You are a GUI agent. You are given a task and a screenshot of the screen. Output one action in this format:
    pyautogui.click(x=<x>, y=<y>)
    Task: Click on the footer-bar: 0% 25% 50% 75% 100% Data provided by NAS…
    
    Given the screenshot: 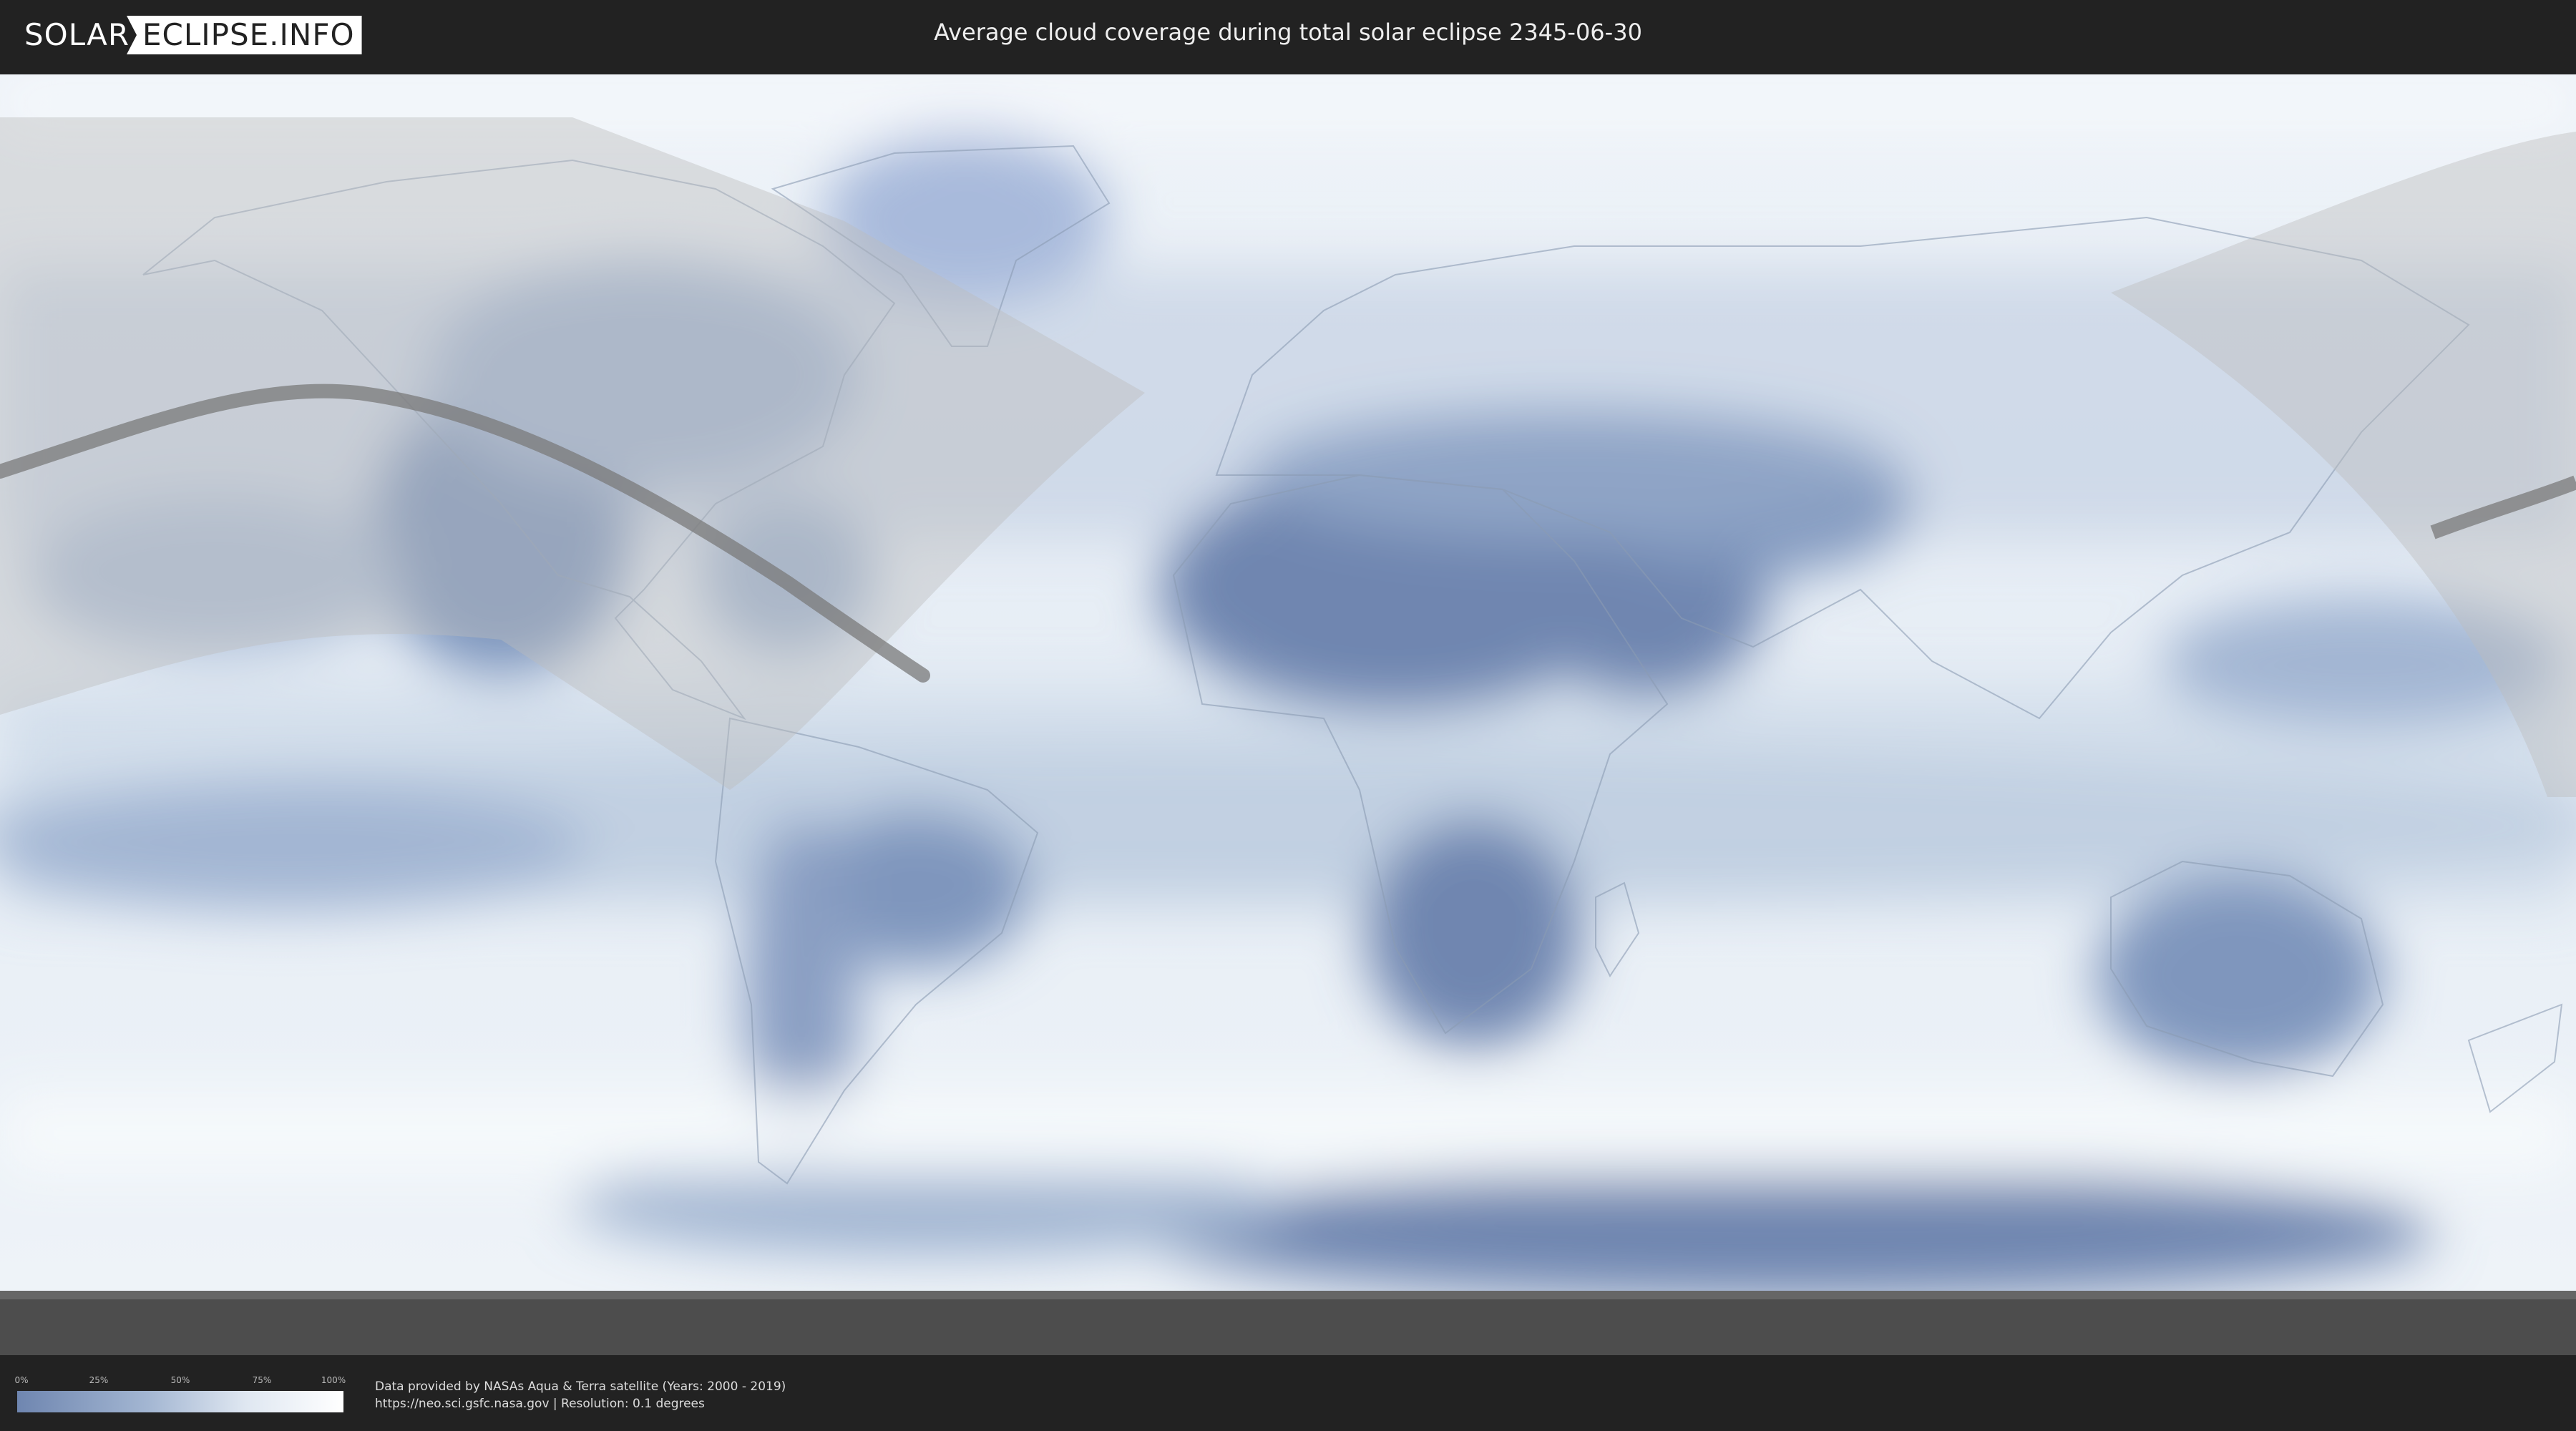 What is the action you would take?
    pyautogui.click(x=1288, y=1395)
    